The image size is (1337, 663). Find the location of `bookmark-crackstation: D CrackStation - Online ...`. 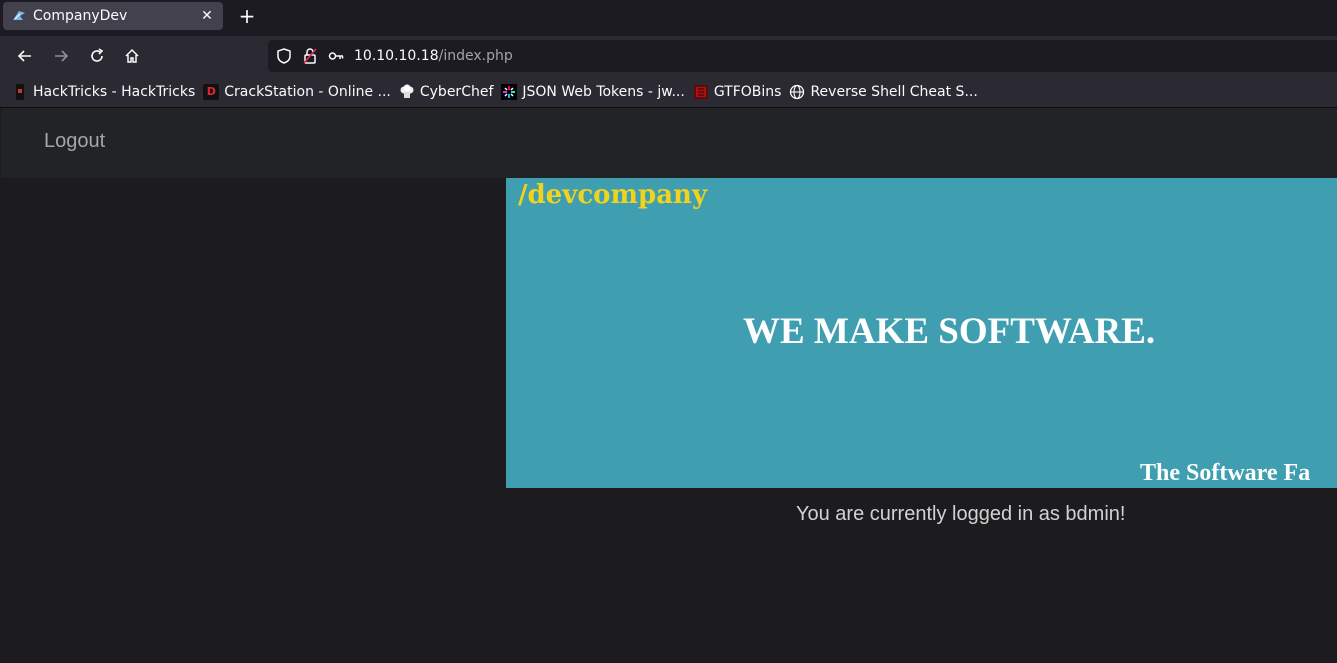

bookmark-crackstation: D CrackStation - Online ... is located at coordinates (297, 92).